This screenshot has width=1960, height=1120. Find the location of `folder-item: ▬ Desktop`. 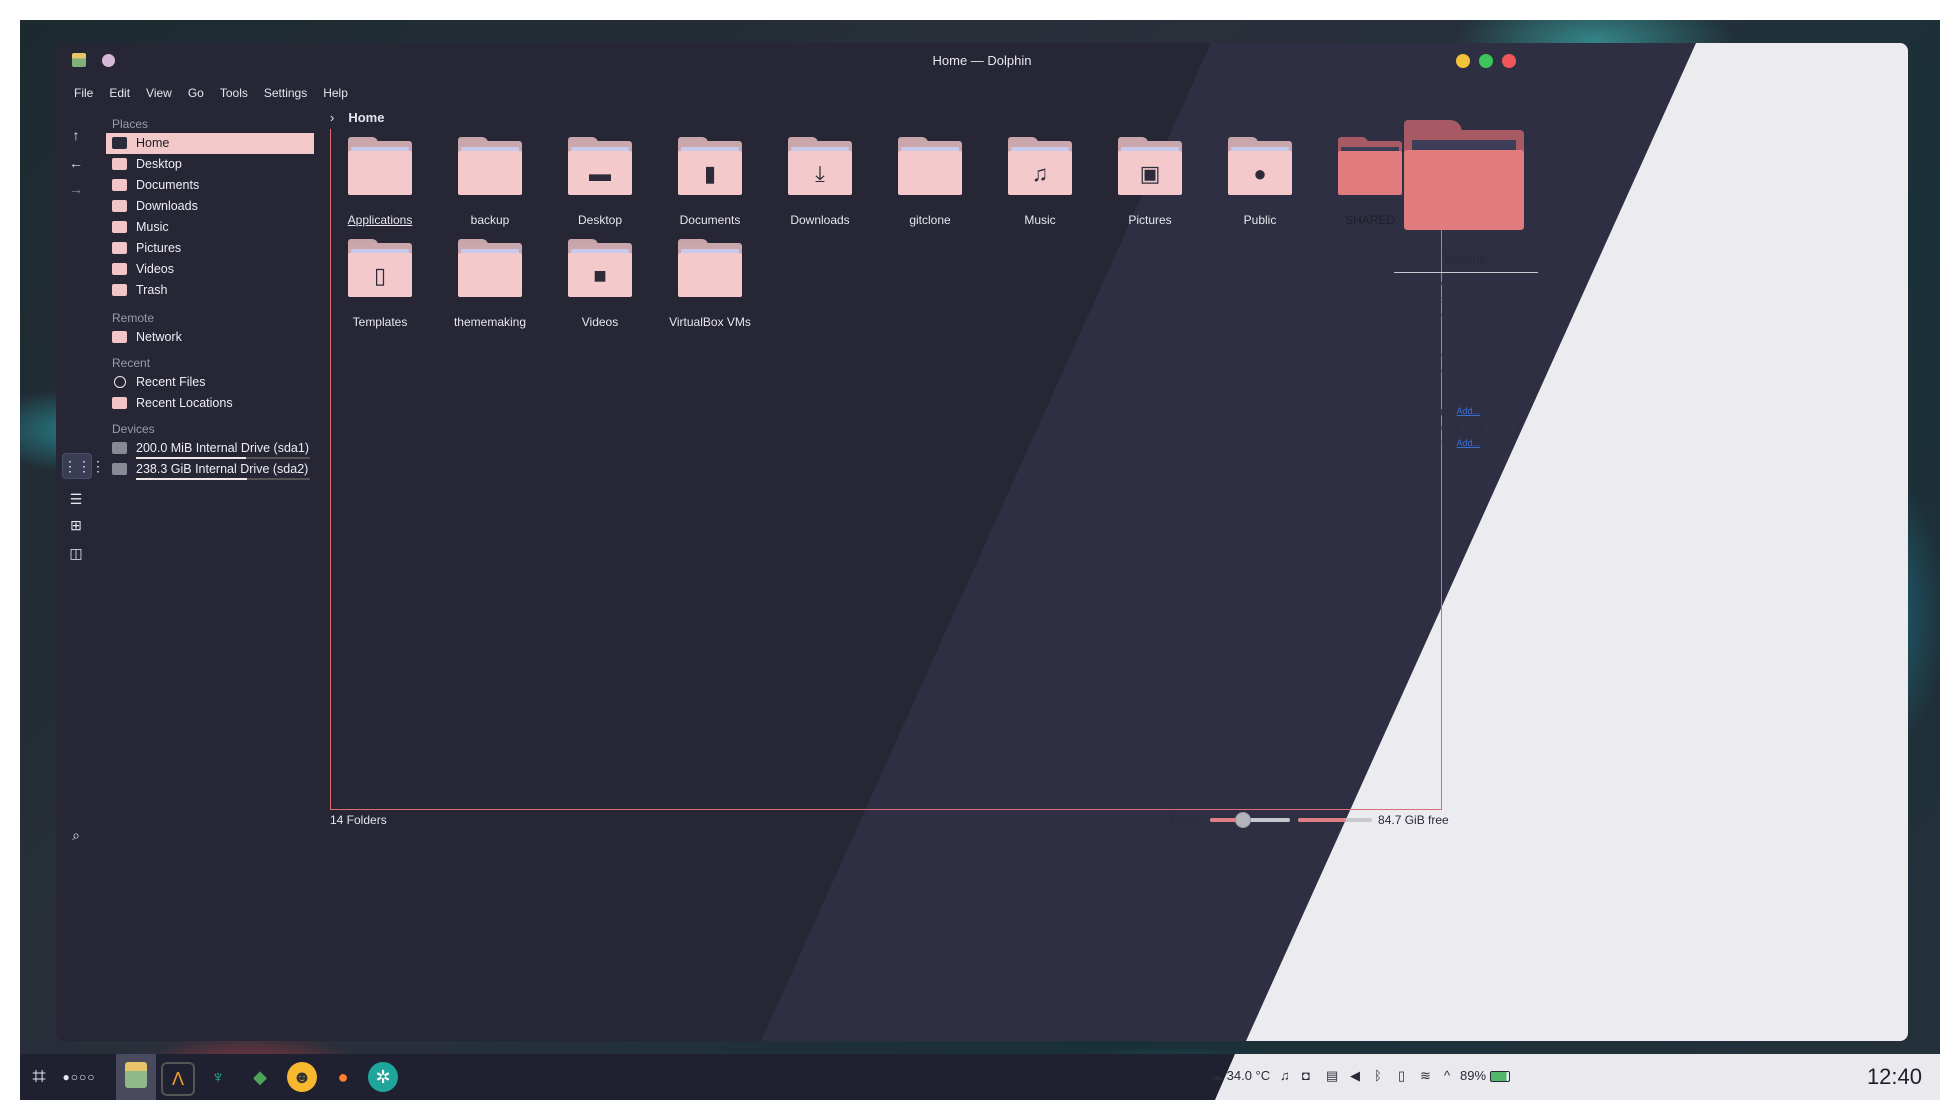

folder-item: ▬ Desktop is located at coordinates (600, 182).